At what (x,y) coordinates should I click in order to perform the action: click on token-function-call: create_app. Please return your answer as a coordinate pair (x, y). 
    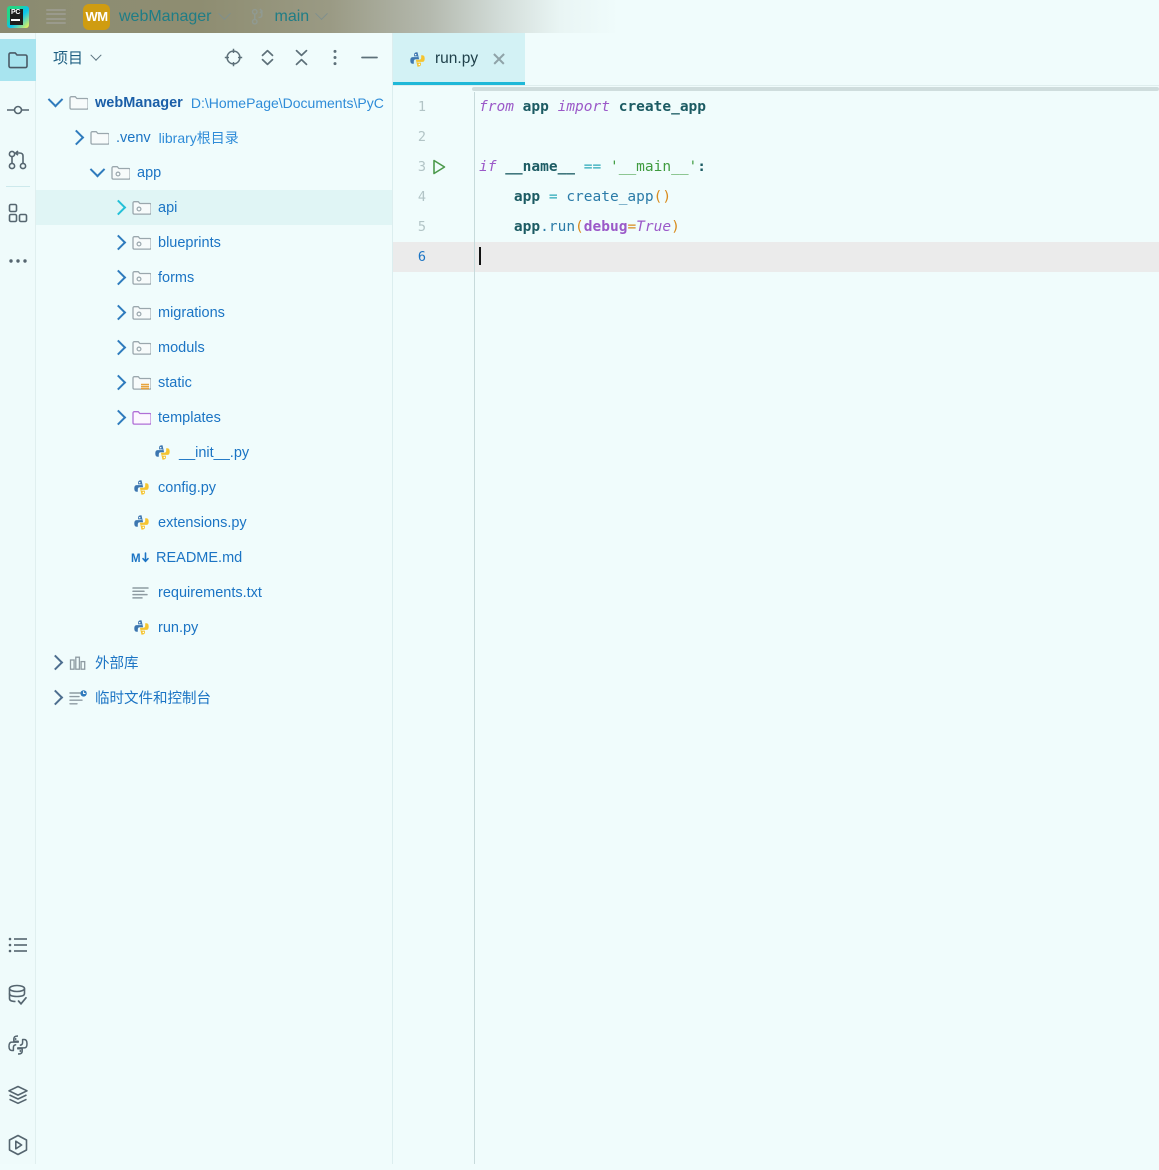
    Looking at the image, I should click on (610, 197).